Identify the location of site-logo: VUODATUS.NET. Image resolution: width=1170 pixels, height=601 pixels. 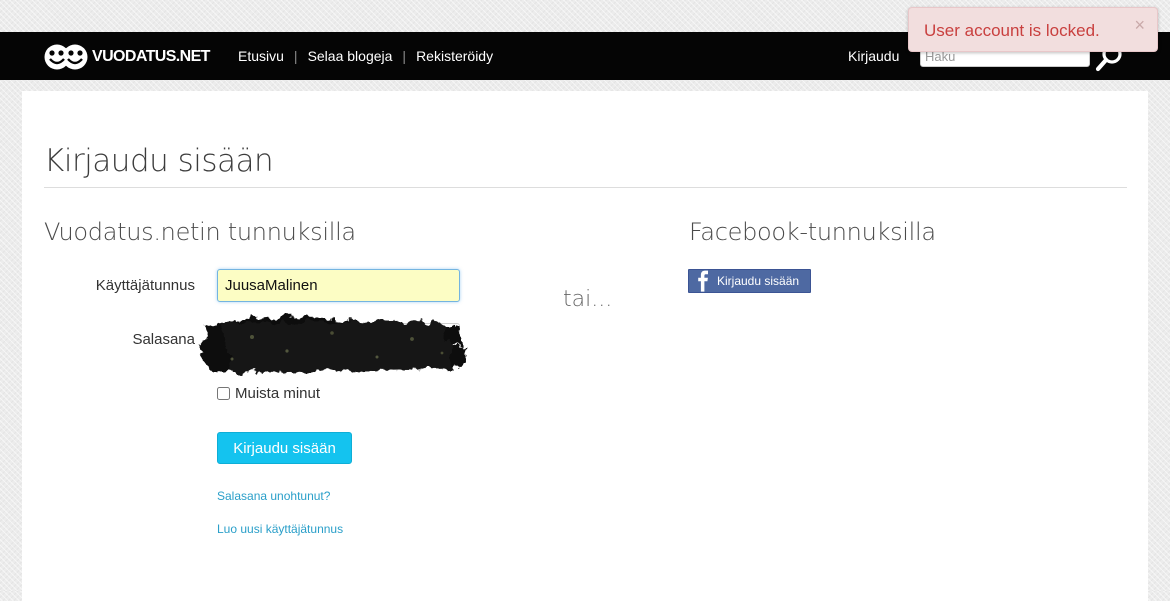
(127, 57).